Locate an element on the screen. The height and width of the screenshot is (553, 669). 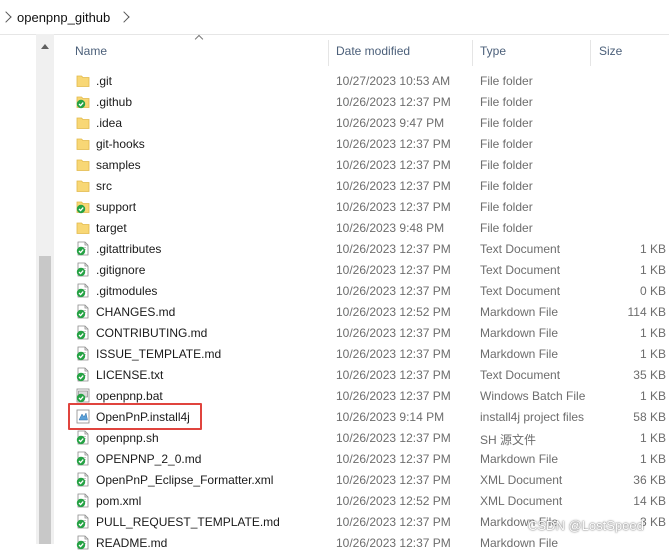
file-name: target is located at coordinates (111, 228).